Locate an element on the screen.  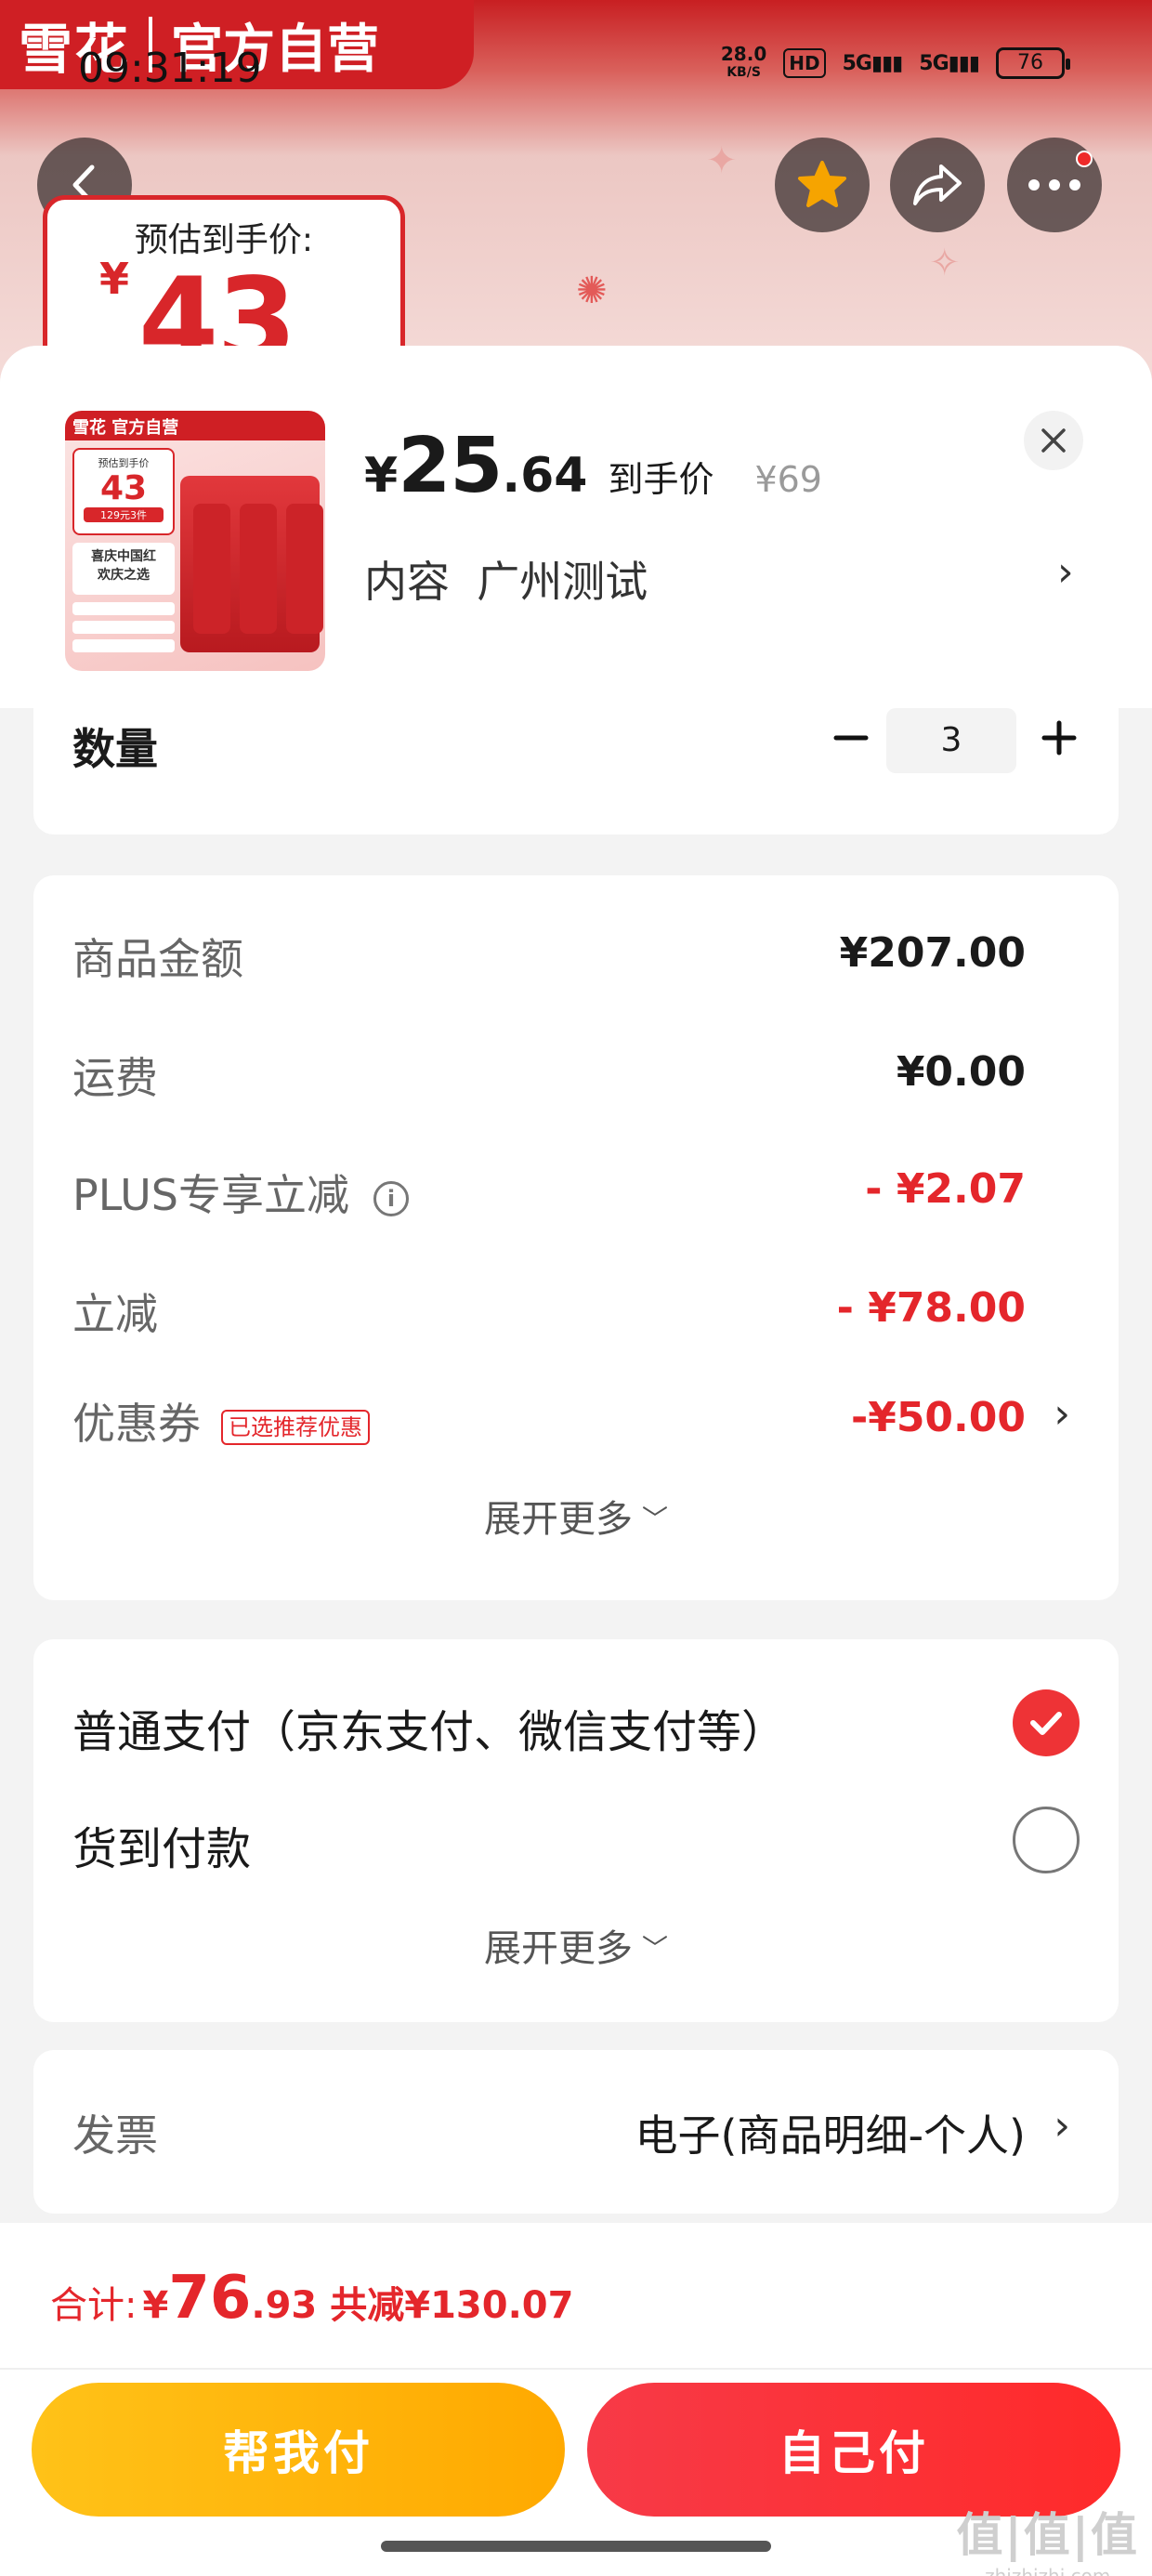
thumbnail-slogan: 喜庆中国红 欢庆之选 is located at coordinates (123, 569).